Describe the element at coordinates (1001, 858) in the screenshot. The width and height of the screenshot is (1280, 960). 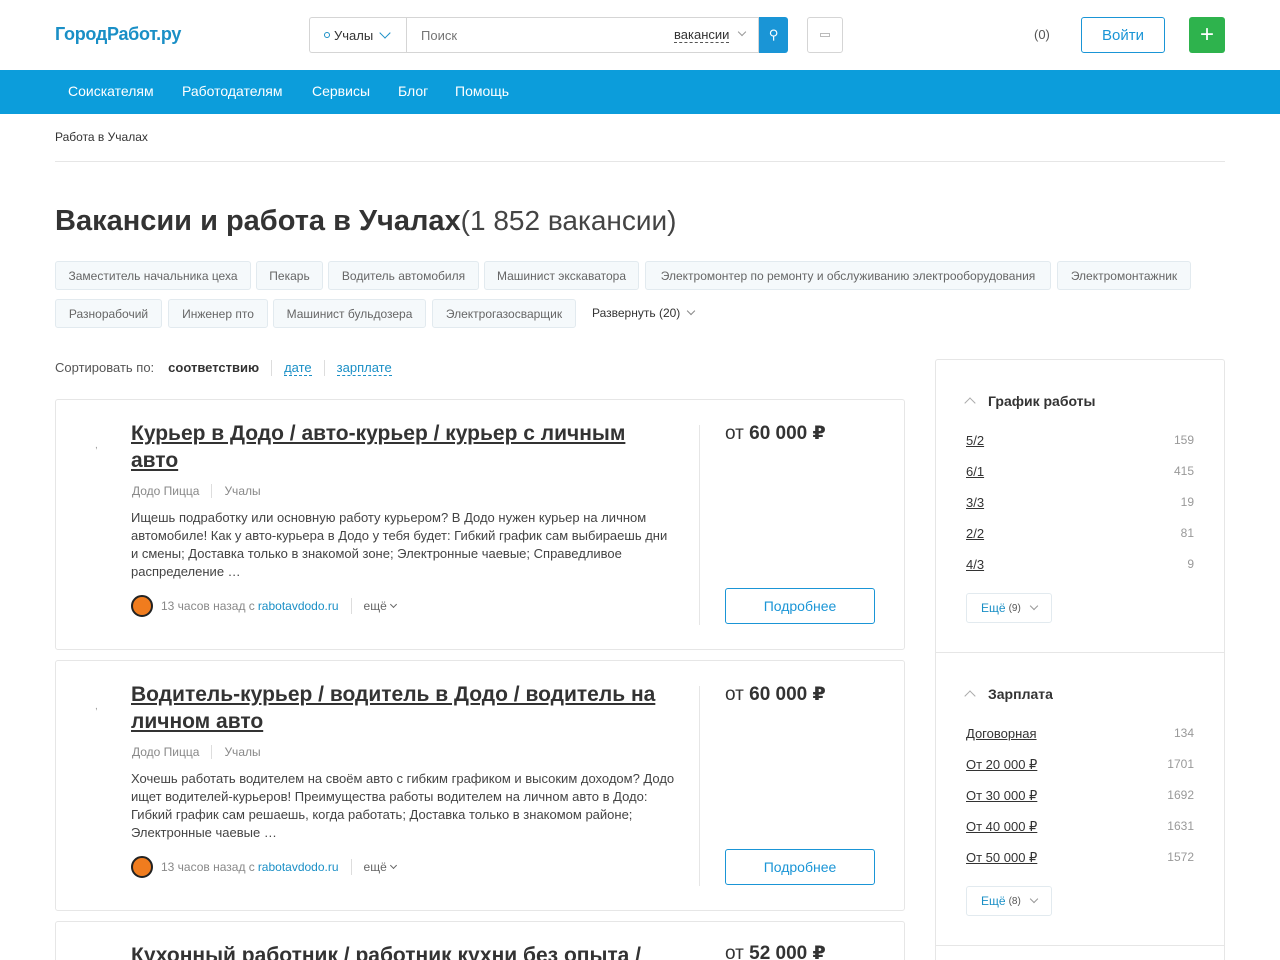
I see `filter-option-label: От 50 000 ₽` at that location.